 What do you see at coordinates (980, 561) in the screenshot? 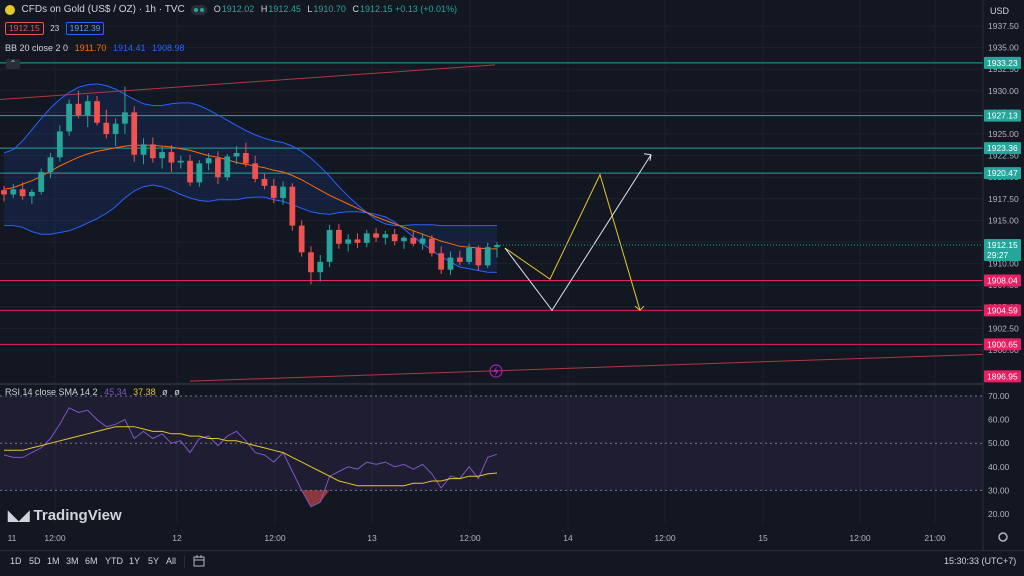
I see `clock: 15:30:33 (UTC+7)` at bounding box center [980, 561].